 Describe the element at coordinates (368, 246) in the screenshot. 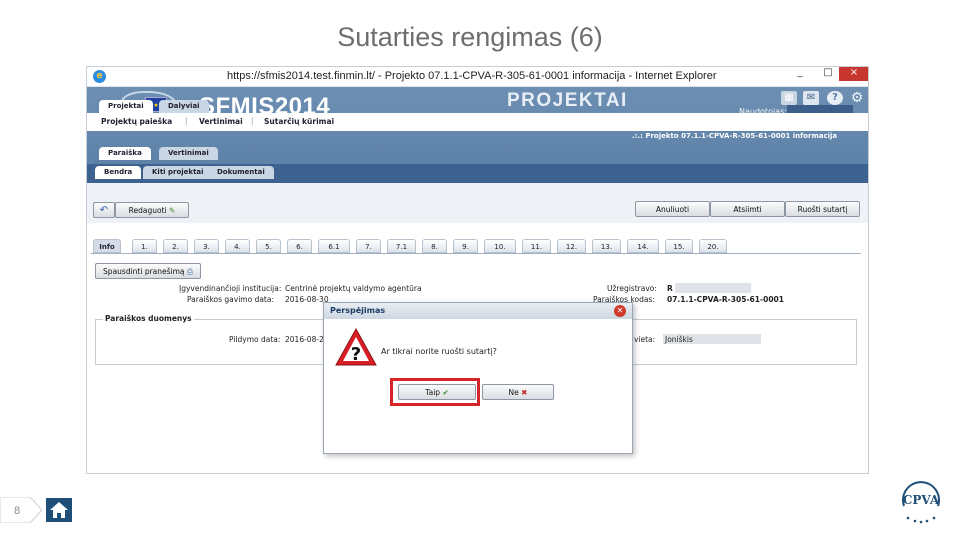

I see `step-tab-8: 7.` at that location.